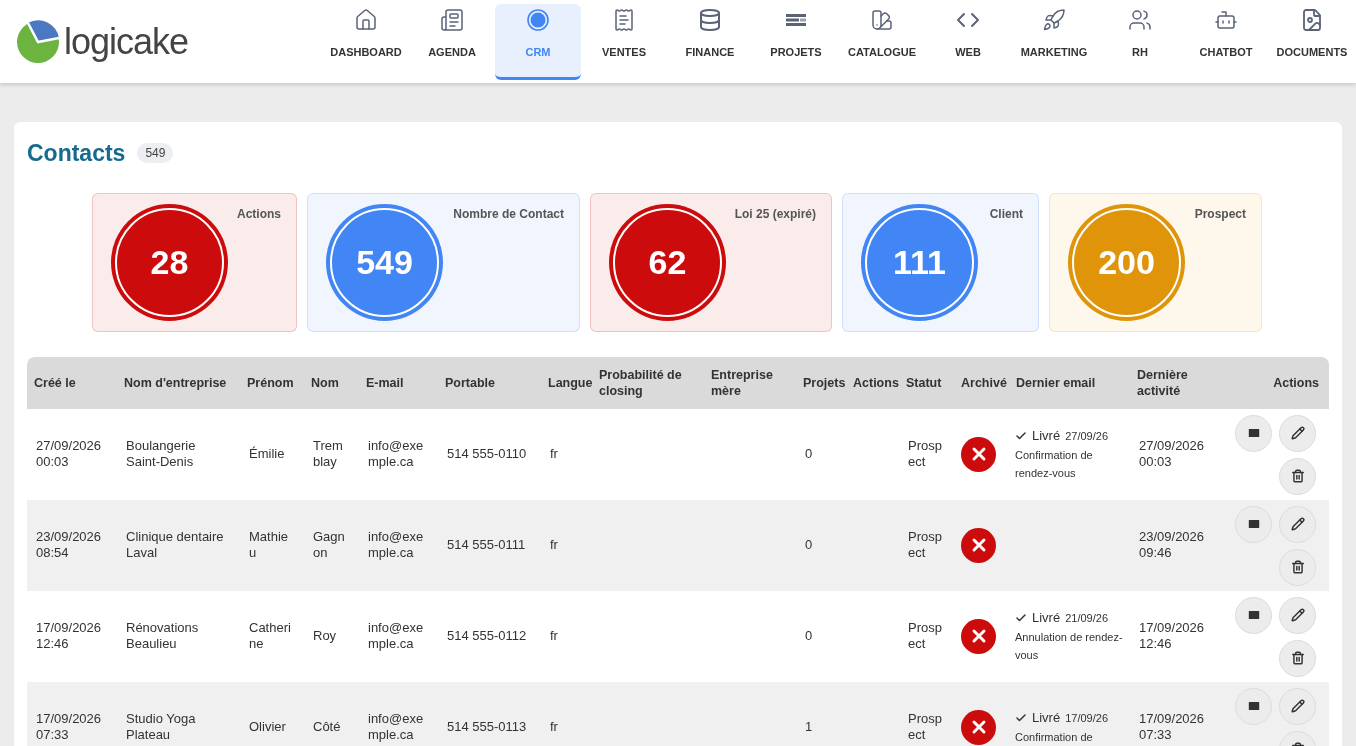  I want to click on nav-tab: PROJETS, so click(796, 42).